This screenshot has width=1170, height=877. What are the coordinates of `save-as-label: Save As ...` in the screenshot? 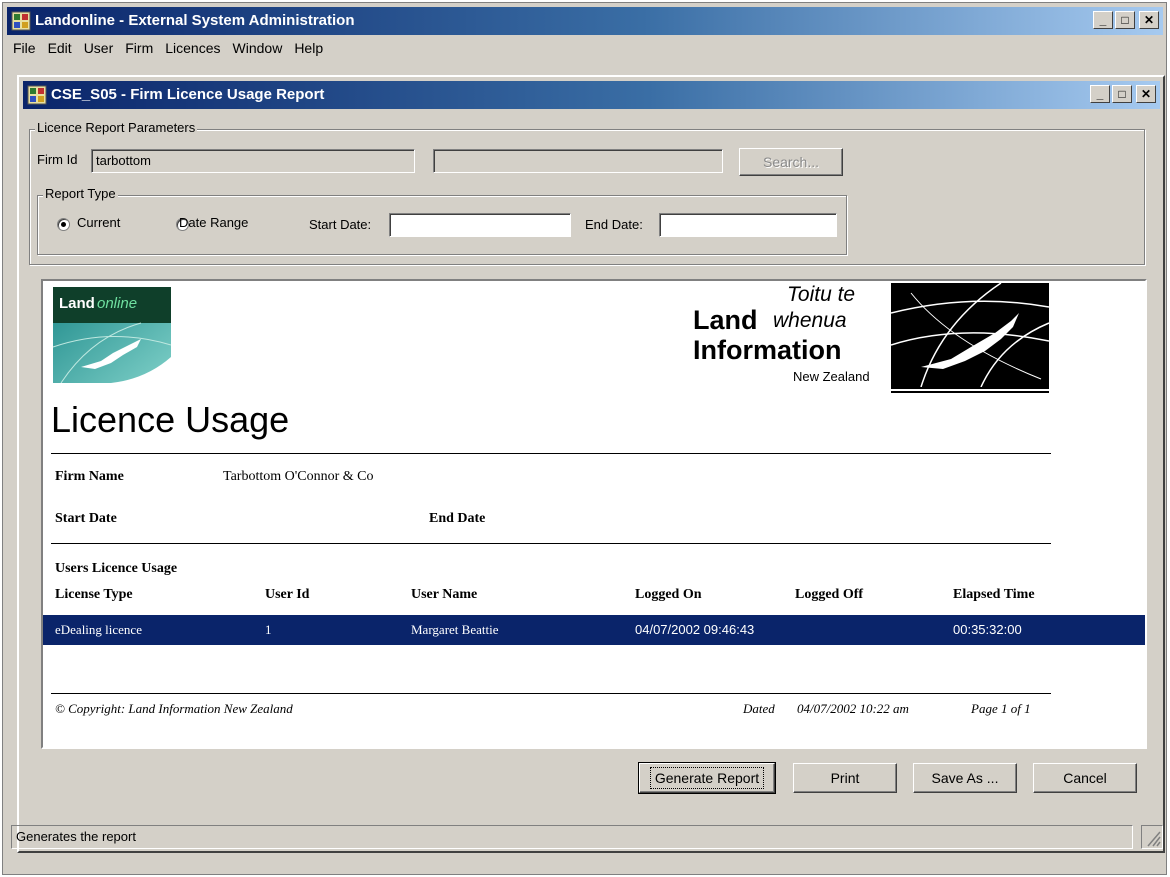 It's located at (965, 778).